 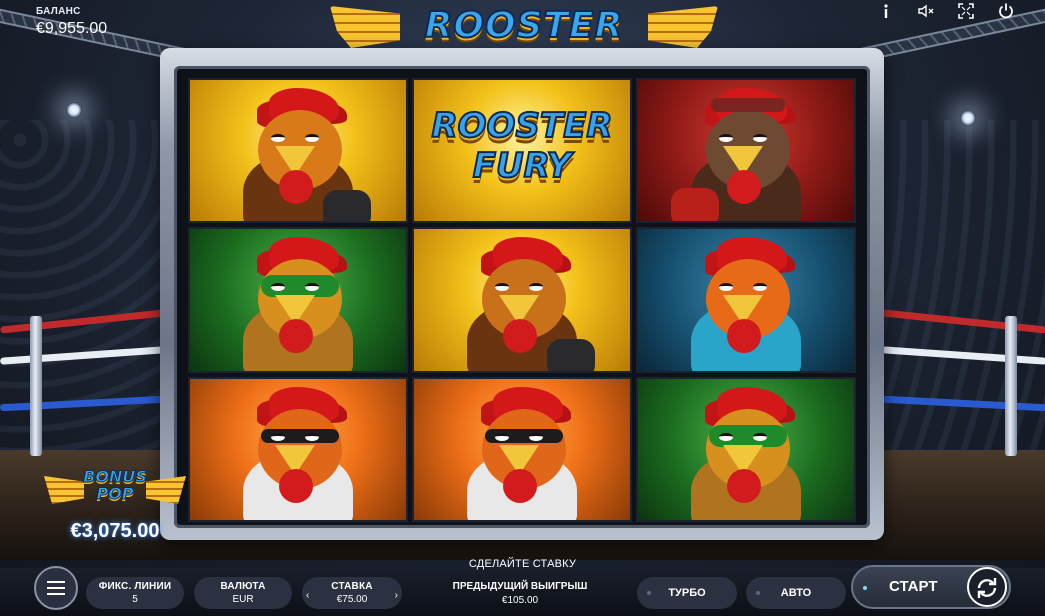 I want to click on stake-decrease-icon: ‹, so click(x=307, y=595).